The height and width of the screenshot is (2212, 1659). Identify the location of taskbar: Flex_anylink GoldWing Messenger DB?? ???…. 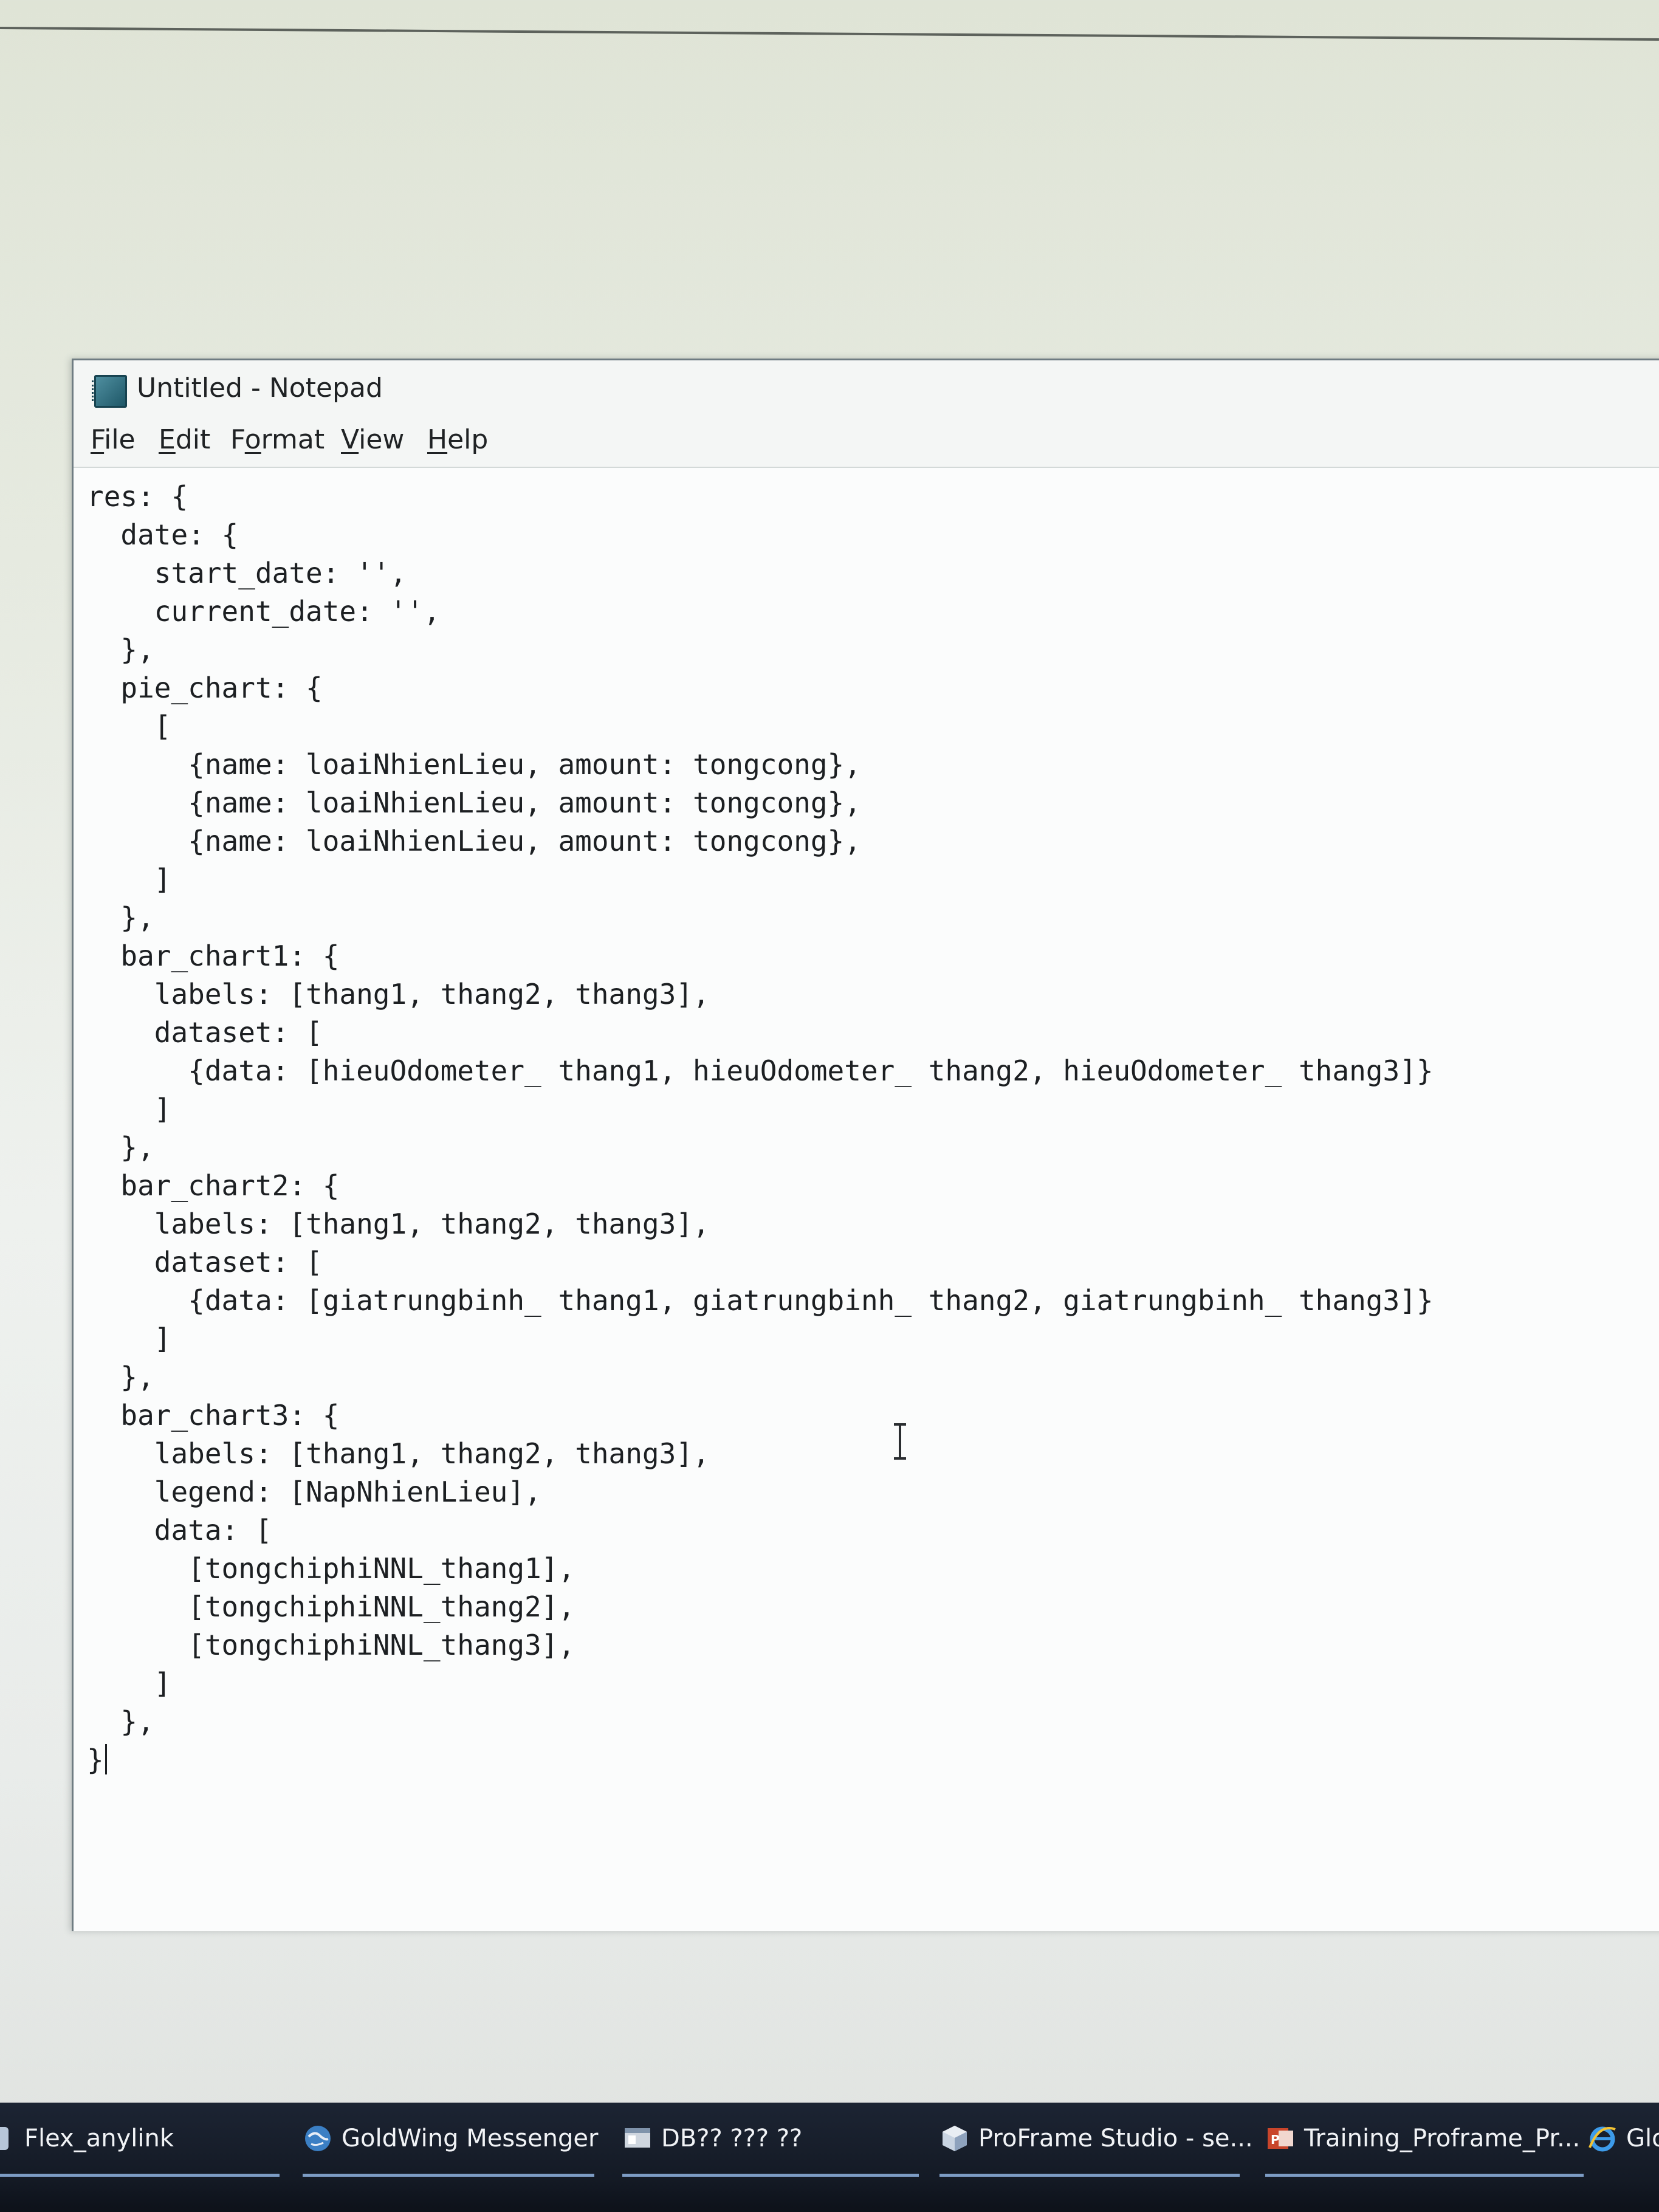
(829, 2157).